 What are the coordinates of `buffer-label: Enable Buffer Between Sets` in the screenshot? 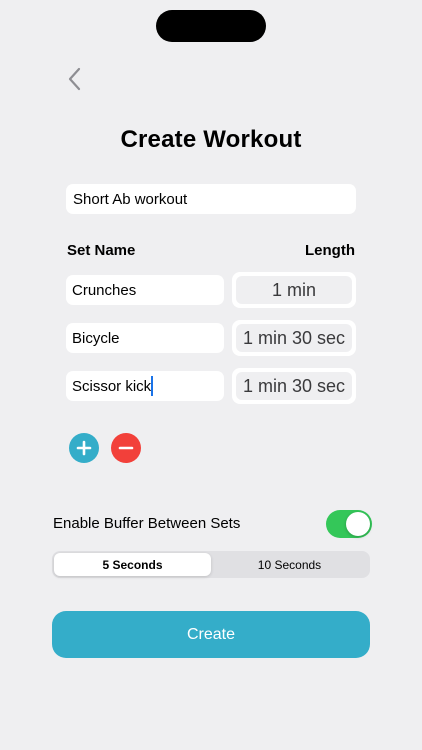 It's located at (147, 523).